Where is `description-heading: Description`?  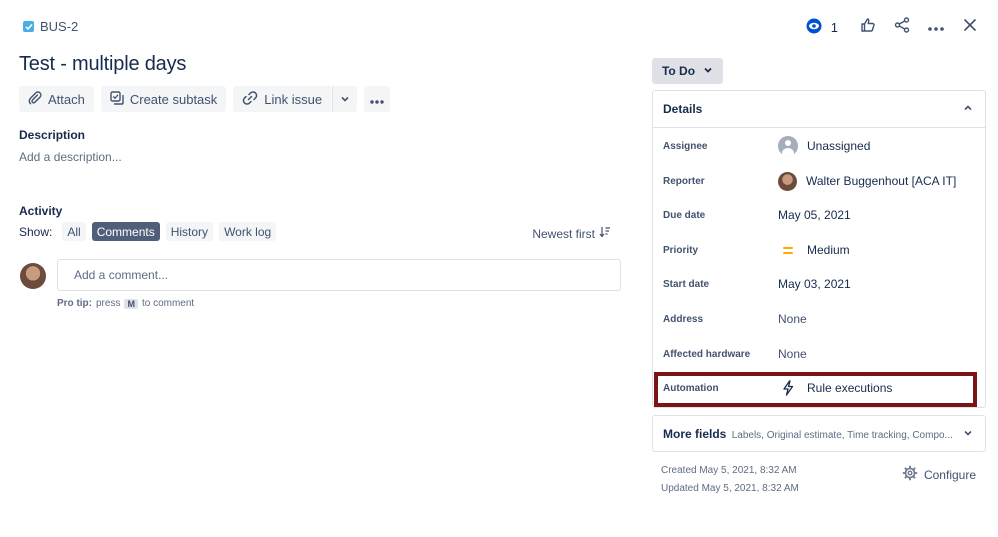
description-heading: Description is located at coordinates (52, 135).